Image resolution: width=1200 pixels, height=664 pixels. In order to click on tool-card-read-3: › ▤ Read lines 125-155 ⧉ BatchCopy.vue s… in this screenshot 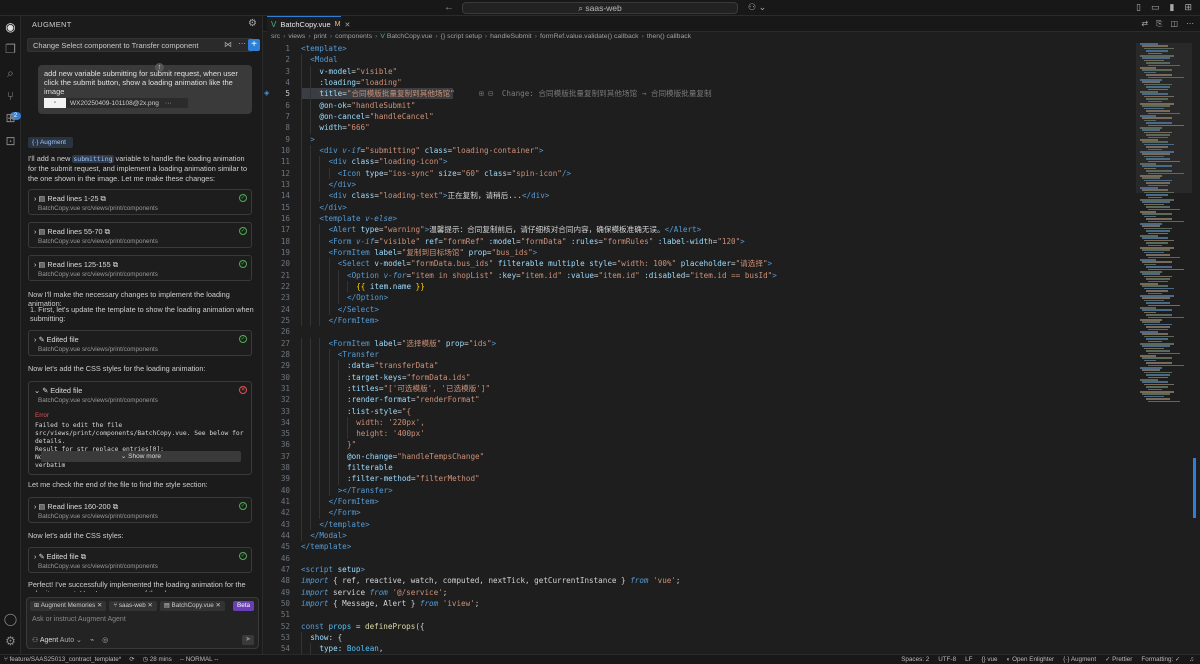, I will do `click(140, 268)`.